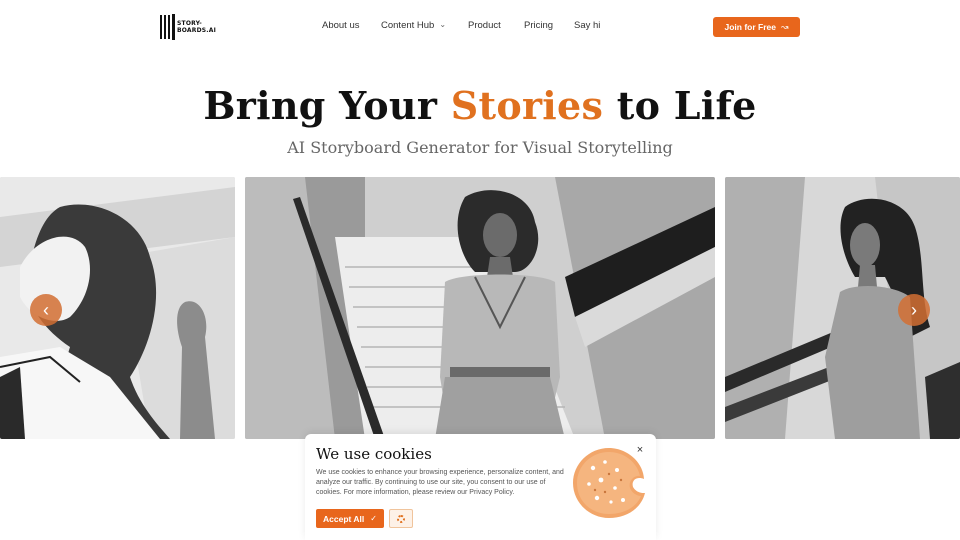 This screenshot has width=960, height=540. I want to click on nav-product: Product, so click(484, 25).